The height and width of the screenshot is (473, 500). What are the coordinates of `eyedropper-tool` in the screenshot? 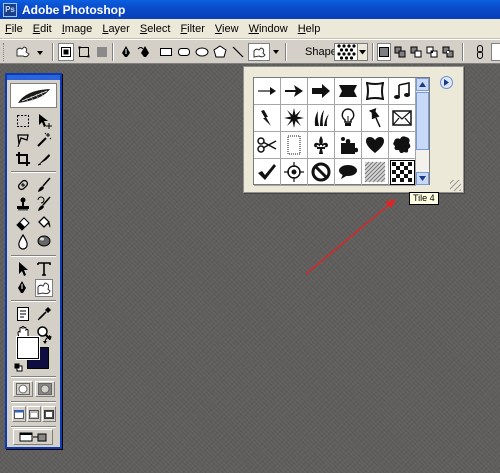 It's located at (44, 314).